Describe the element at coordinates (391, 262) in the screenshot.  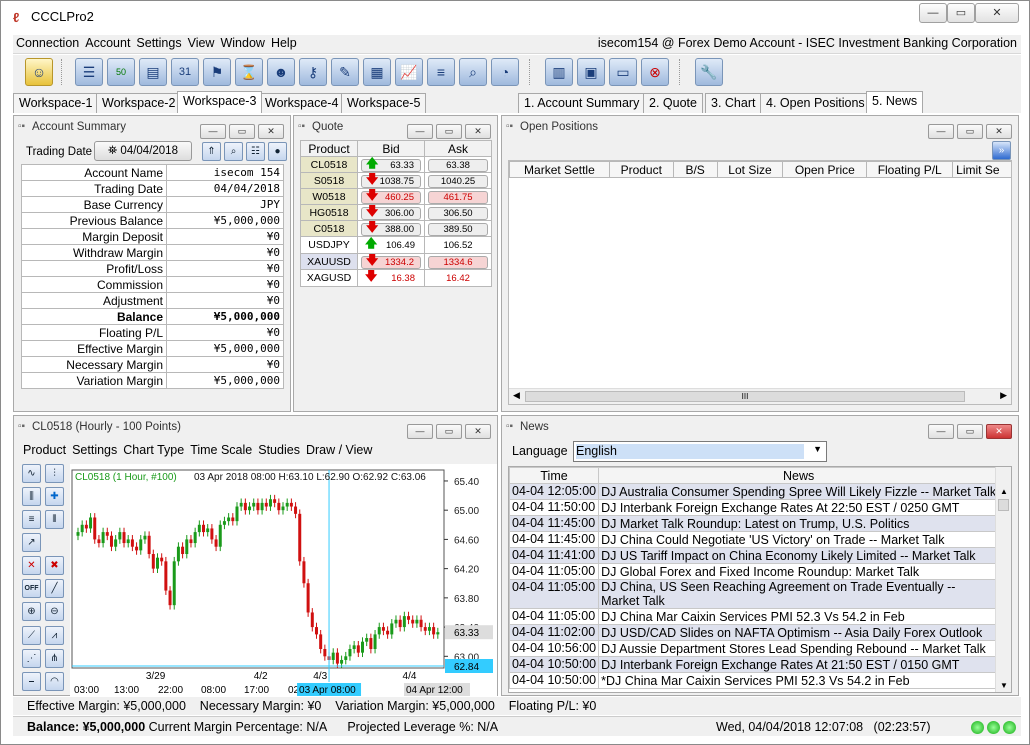
I see `bid-button: 🡇 1334.2` at that location.